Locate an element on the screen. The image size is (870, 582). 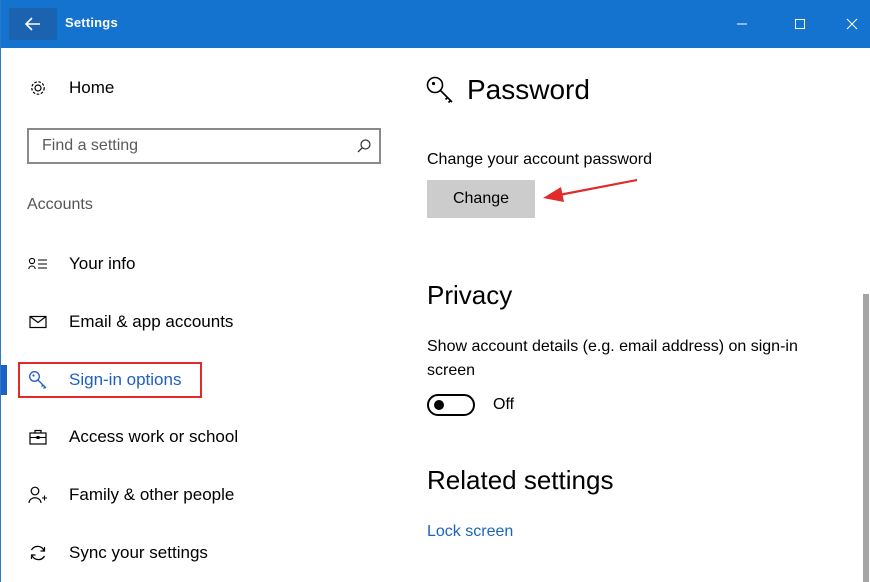
sidebar-item-access-work-school: Access work or school is located at coordinates (132, 437).